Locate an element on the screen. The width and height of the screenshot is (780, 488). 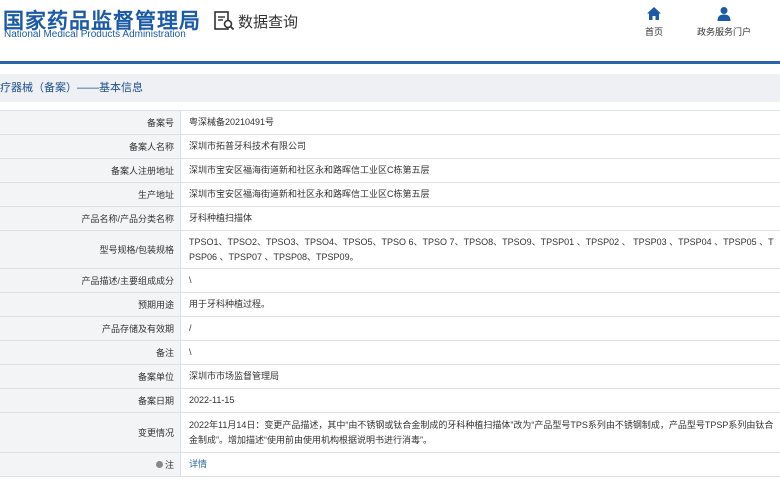
table-row: 生产地址 深圳市宝安区福海街道新和社区永和路晖信工业区C栋第五层 is located at coordinates (390, 195).